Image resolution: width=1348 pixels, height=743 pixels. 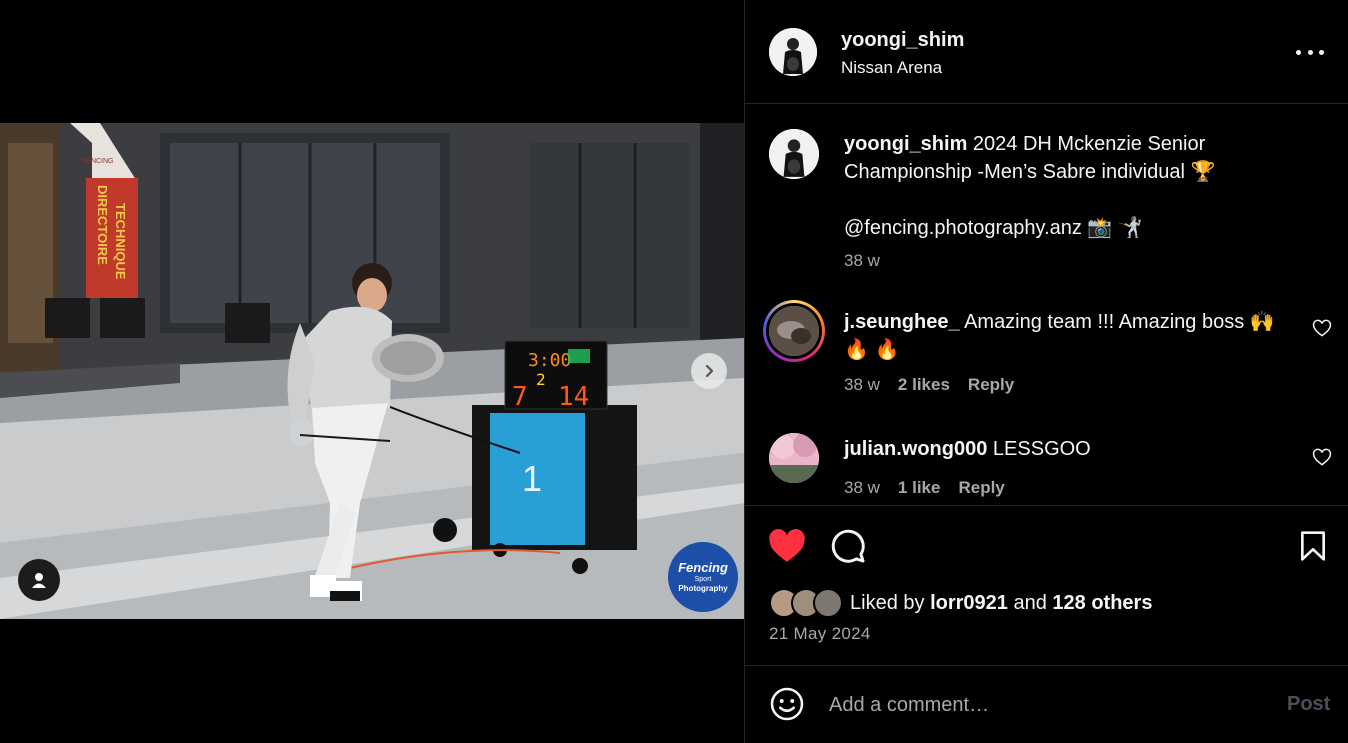 What do you see at coordinates (102, 225) in the screenshot?
I see `svg-text: DIRECTOIRE` at bounding box center [102, 225].